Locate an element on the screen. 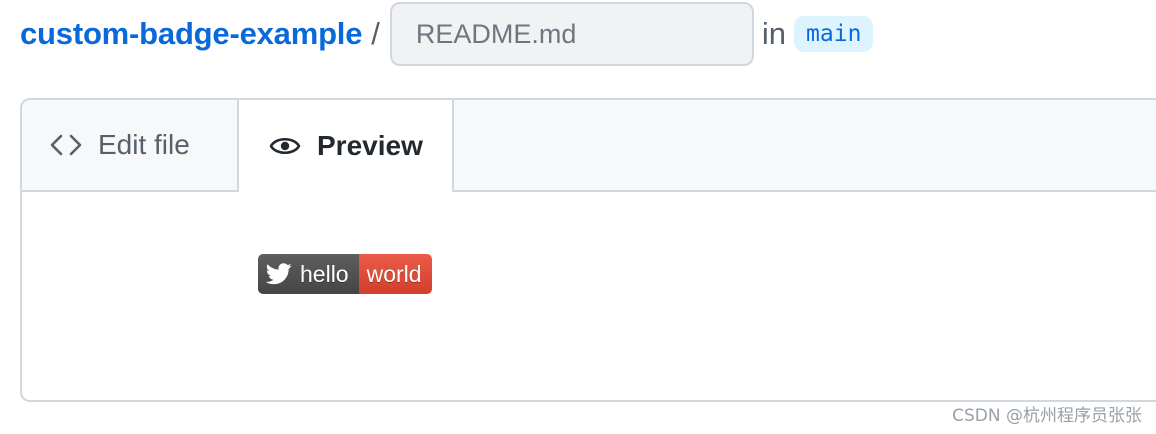  custom-badge: hello world is located at coordinates (345, 274).